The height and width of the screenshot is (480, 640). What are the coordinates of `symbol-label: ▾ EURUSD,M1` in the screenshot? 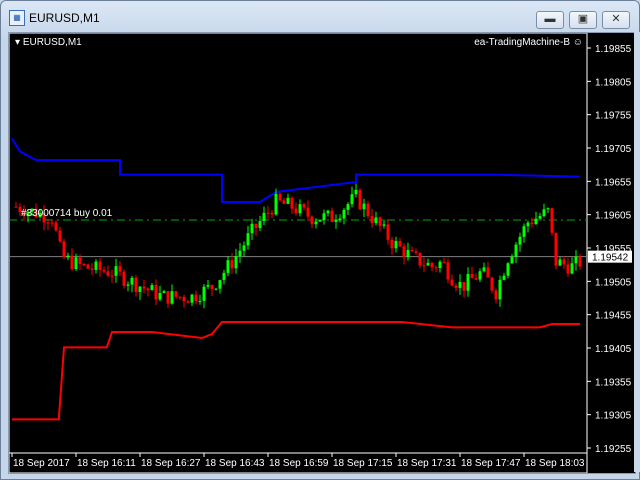 It's located at (48, 42).